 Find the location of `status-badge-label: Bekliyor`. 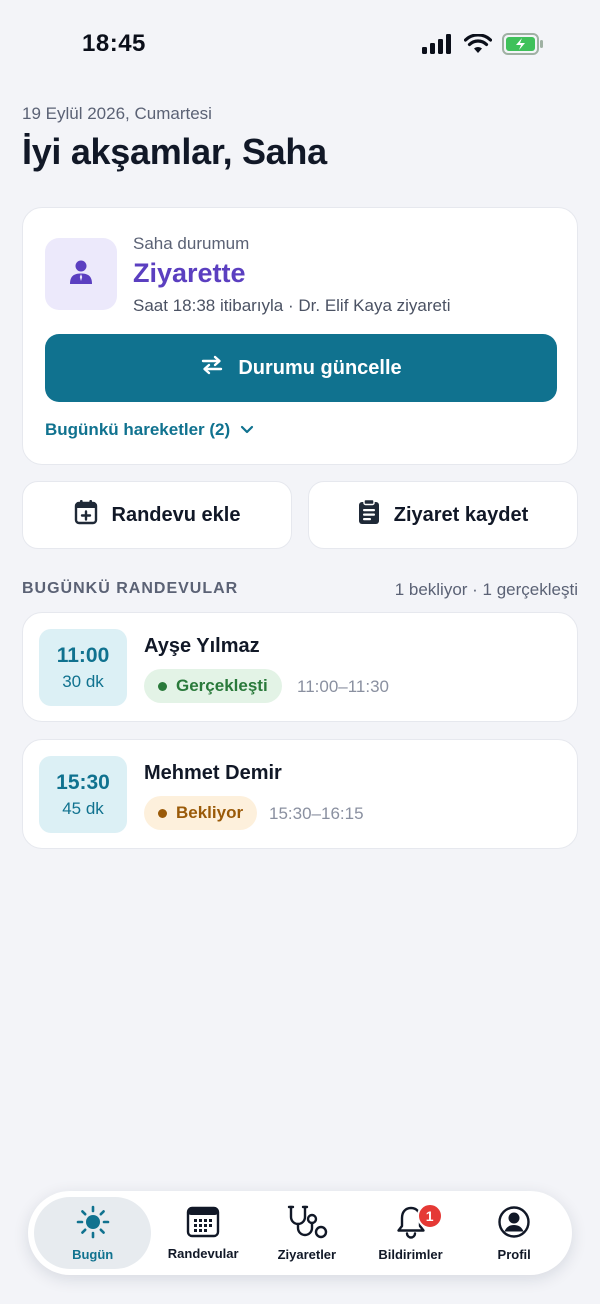

status-badge-label: Bekliyor is located at coordinates (210, 812).